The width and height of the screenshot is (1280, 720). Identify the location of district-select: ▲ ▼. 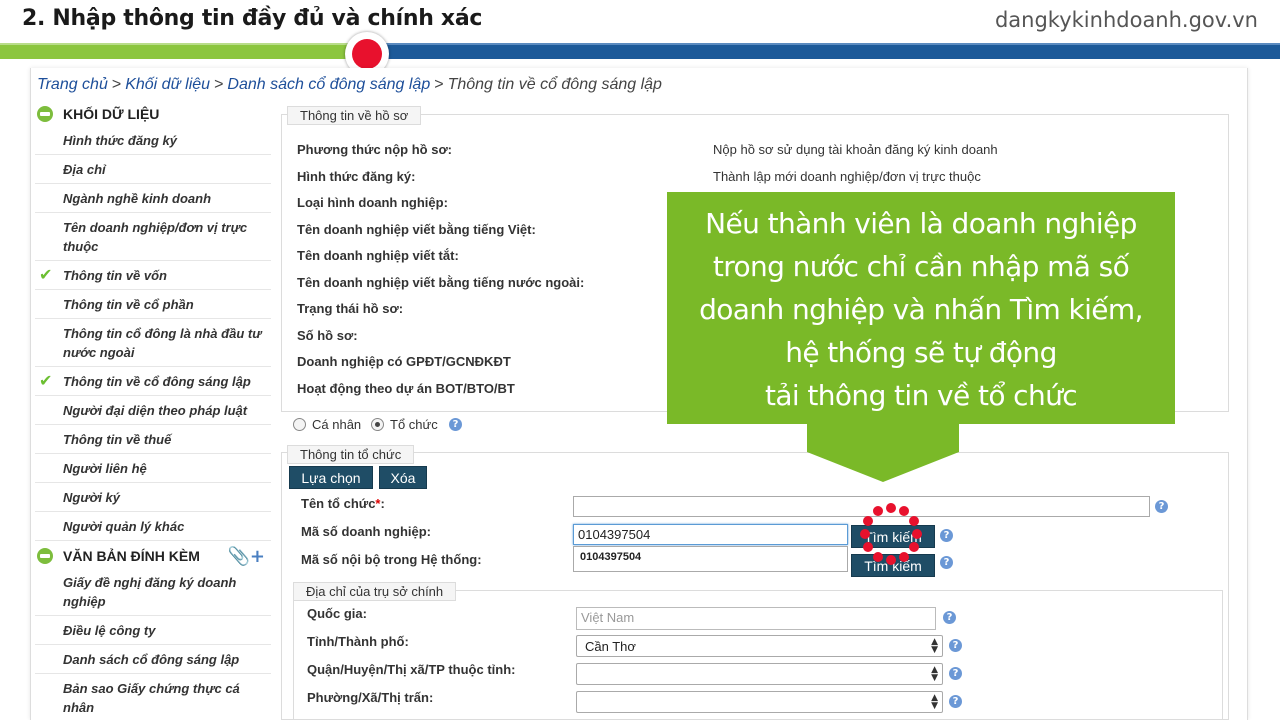
(759, 674).